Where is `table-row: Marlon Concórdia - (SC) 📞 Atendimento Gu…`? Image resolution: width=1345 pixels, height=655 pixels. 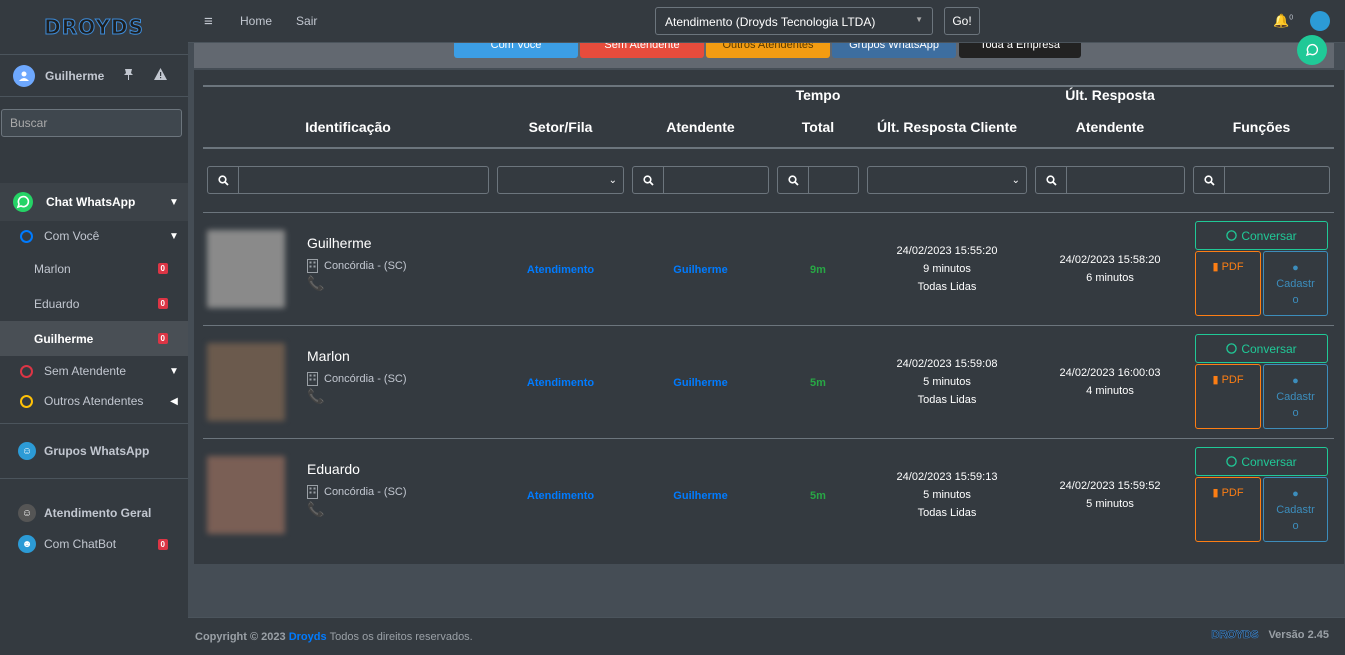 table-row: Marlon Concórdia - (SC) 📞 Atendimento Gu… is located at coordinates (768, 381).